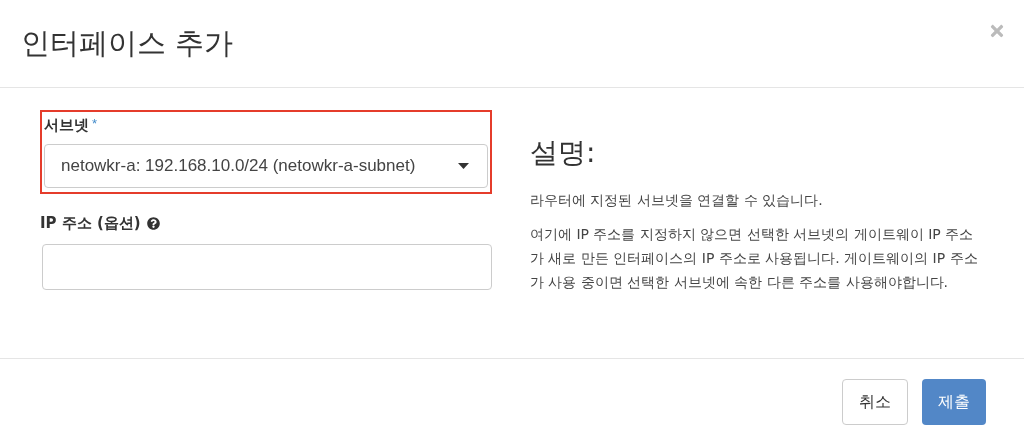  Describe the element at coordinates (153, 223) in the screenshot. I see `help-icon` at that location.